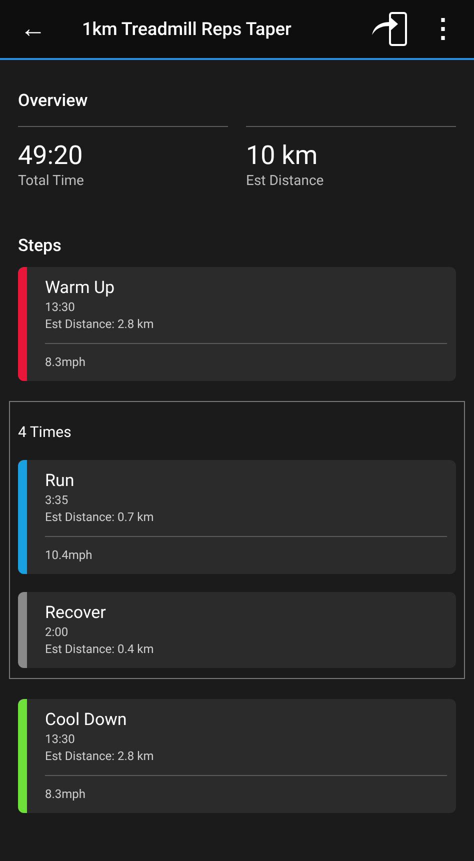 The height and width of the screenshot is (861, 474). Describe the element at coordinates (237, 756) in the screenshot. I see `step-card: Cool Down 13:30 Est Distance: 2.8 km 8.3mph` at that location.